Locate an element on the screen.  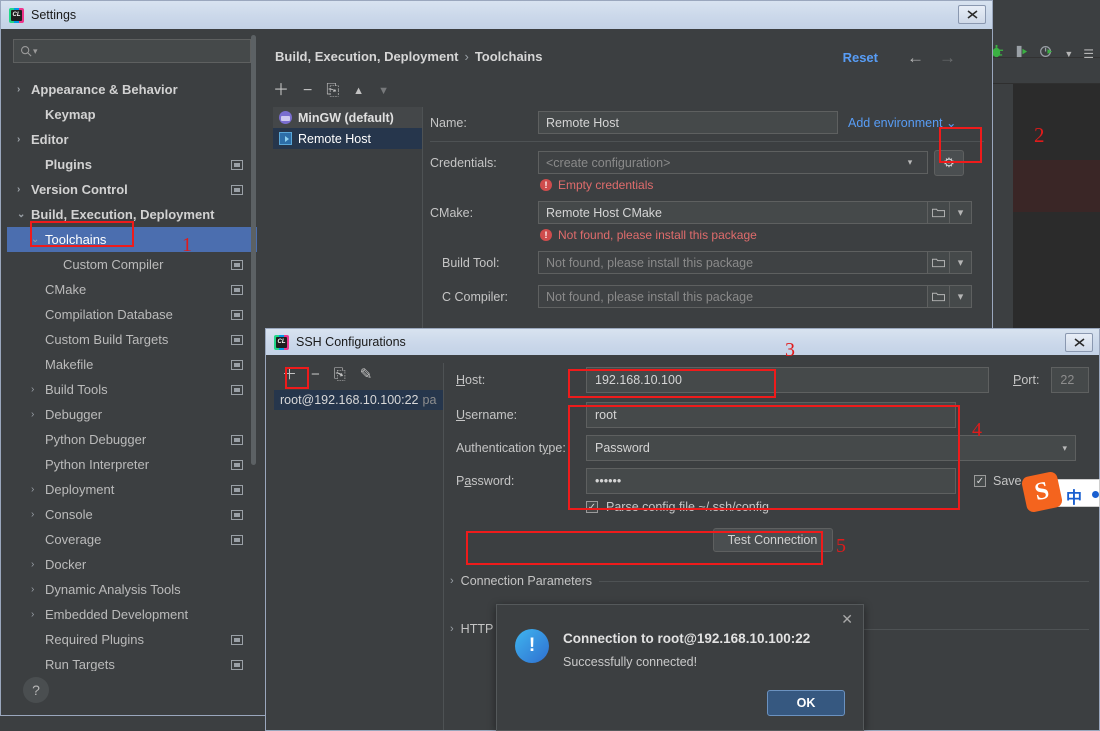
edit-config-button: ✎ is located at coordinates (366, 374).